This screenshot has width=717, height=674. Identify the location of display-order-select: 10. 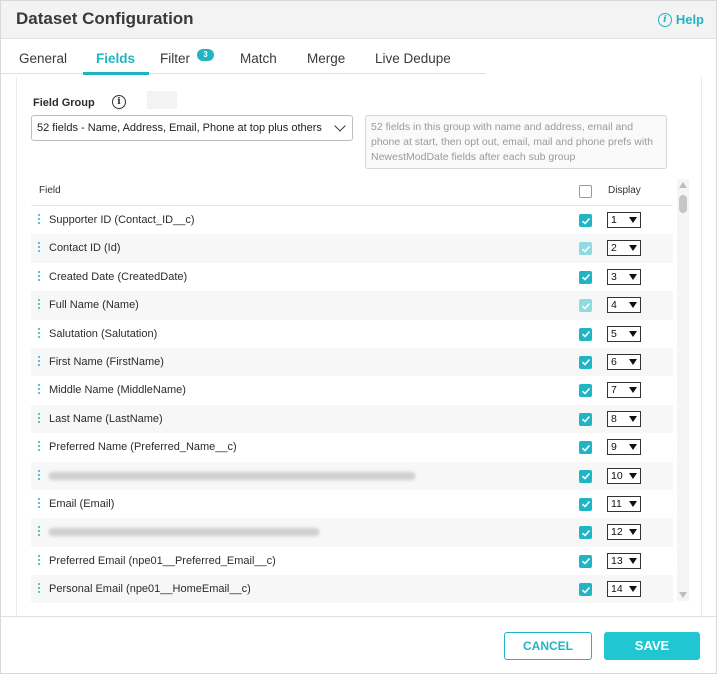
(624, 475).